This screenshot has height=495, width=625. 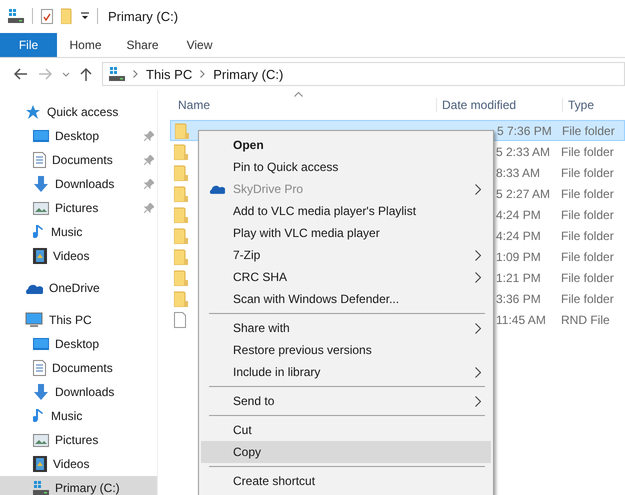 What do you see at coordinates (524, 131) in the screenshot?
I see `date-cell-text: 5 7:36 PM` at bounding box center [524, 131].